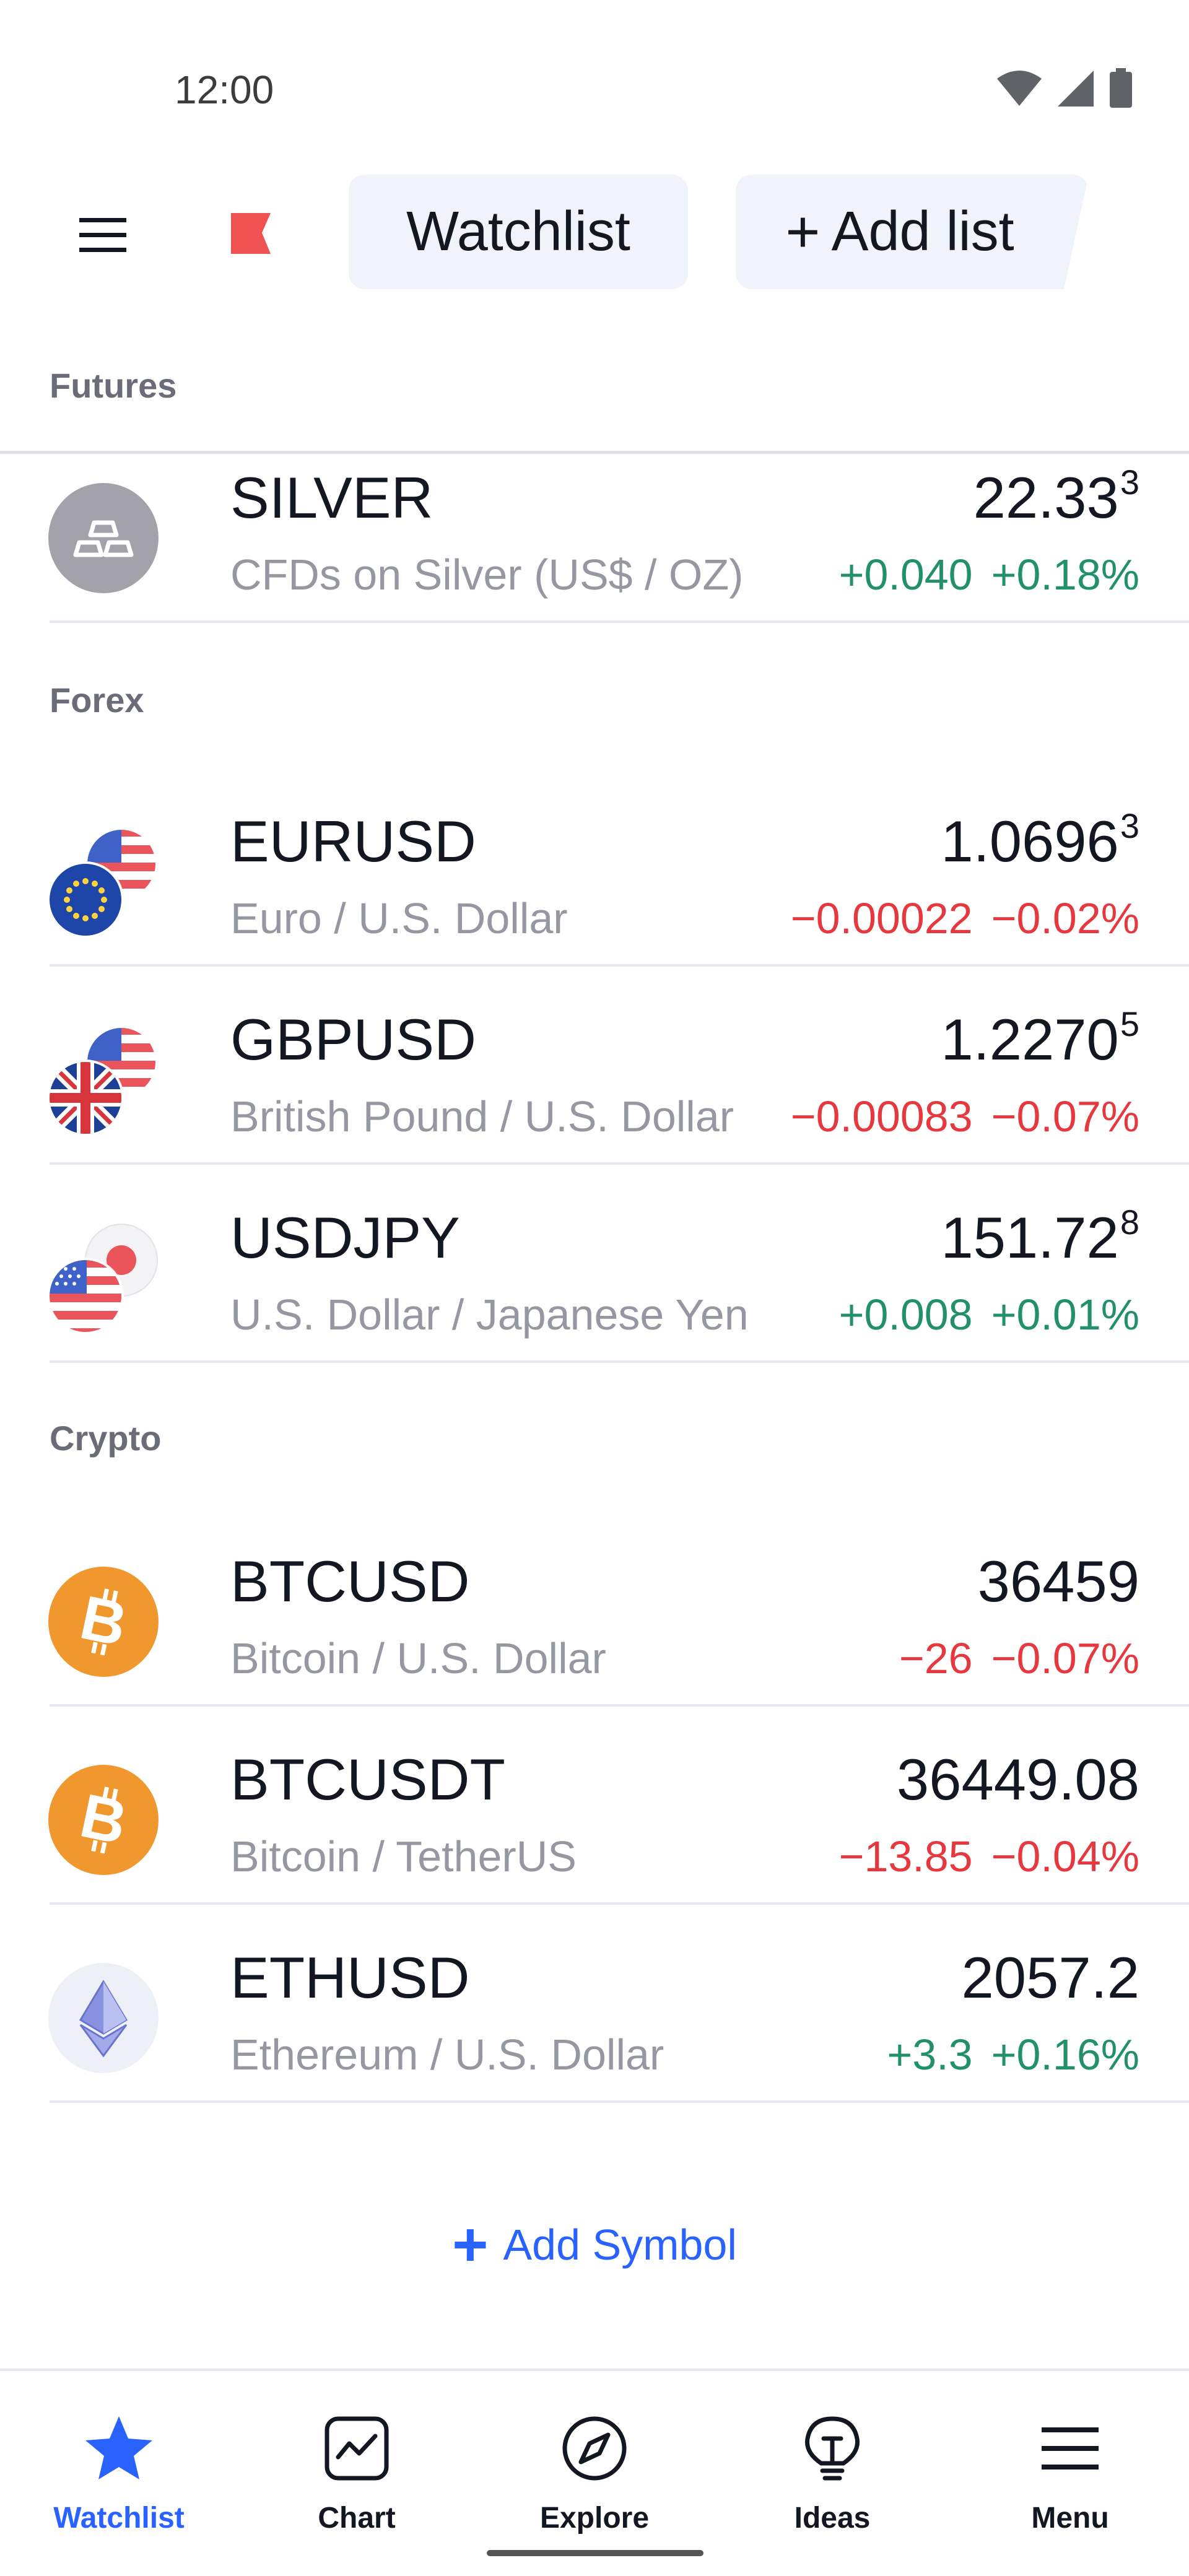 Image resolution: width=1189 pixels, height=2576 pixels. Describe the element at coordinates (1017, 1779) in the screenshot. I see `symbol-price: 36449.08` at that location.